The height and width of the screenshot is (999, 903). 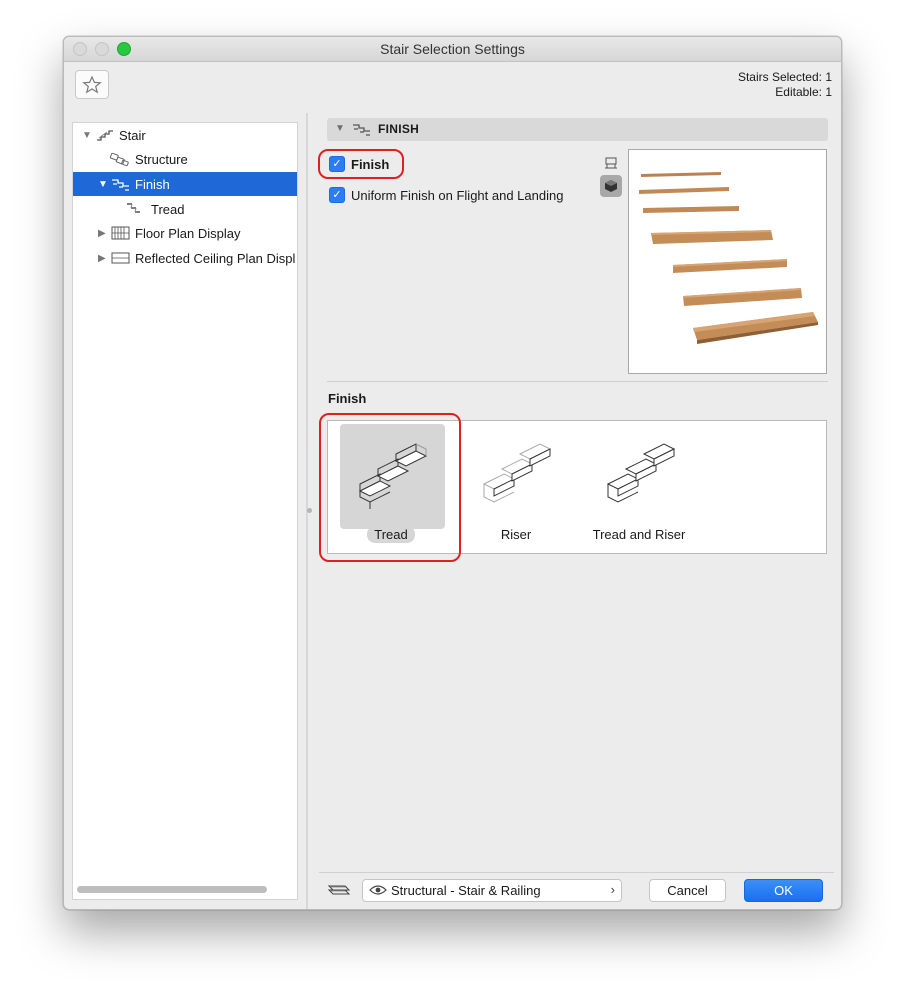 What do you see at coordinates (185, 184) in the screenshot?
I see `tree-item-finish: ▼ Finish` at bounding box center [185, 184].